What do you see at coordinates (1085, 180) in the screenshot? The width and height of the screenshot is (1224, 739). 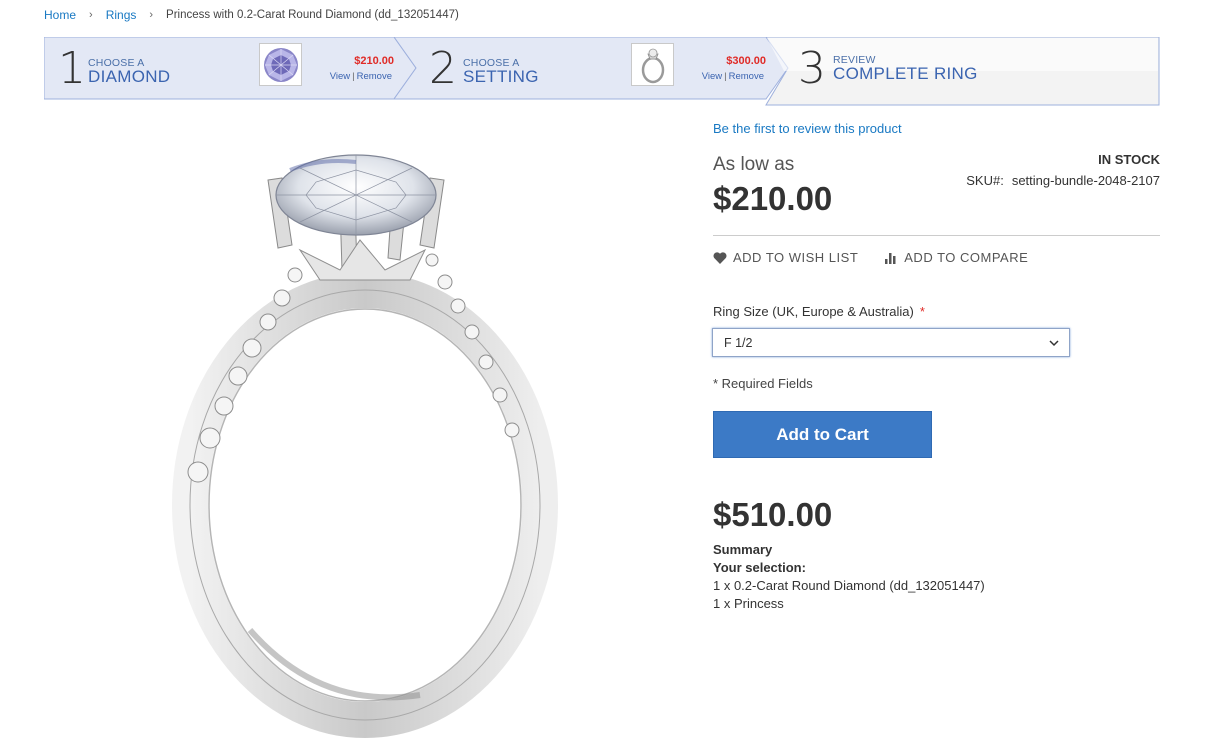 I see `sku-value: setting-bundle-2048-2107` at bounding box center [1085, 180].